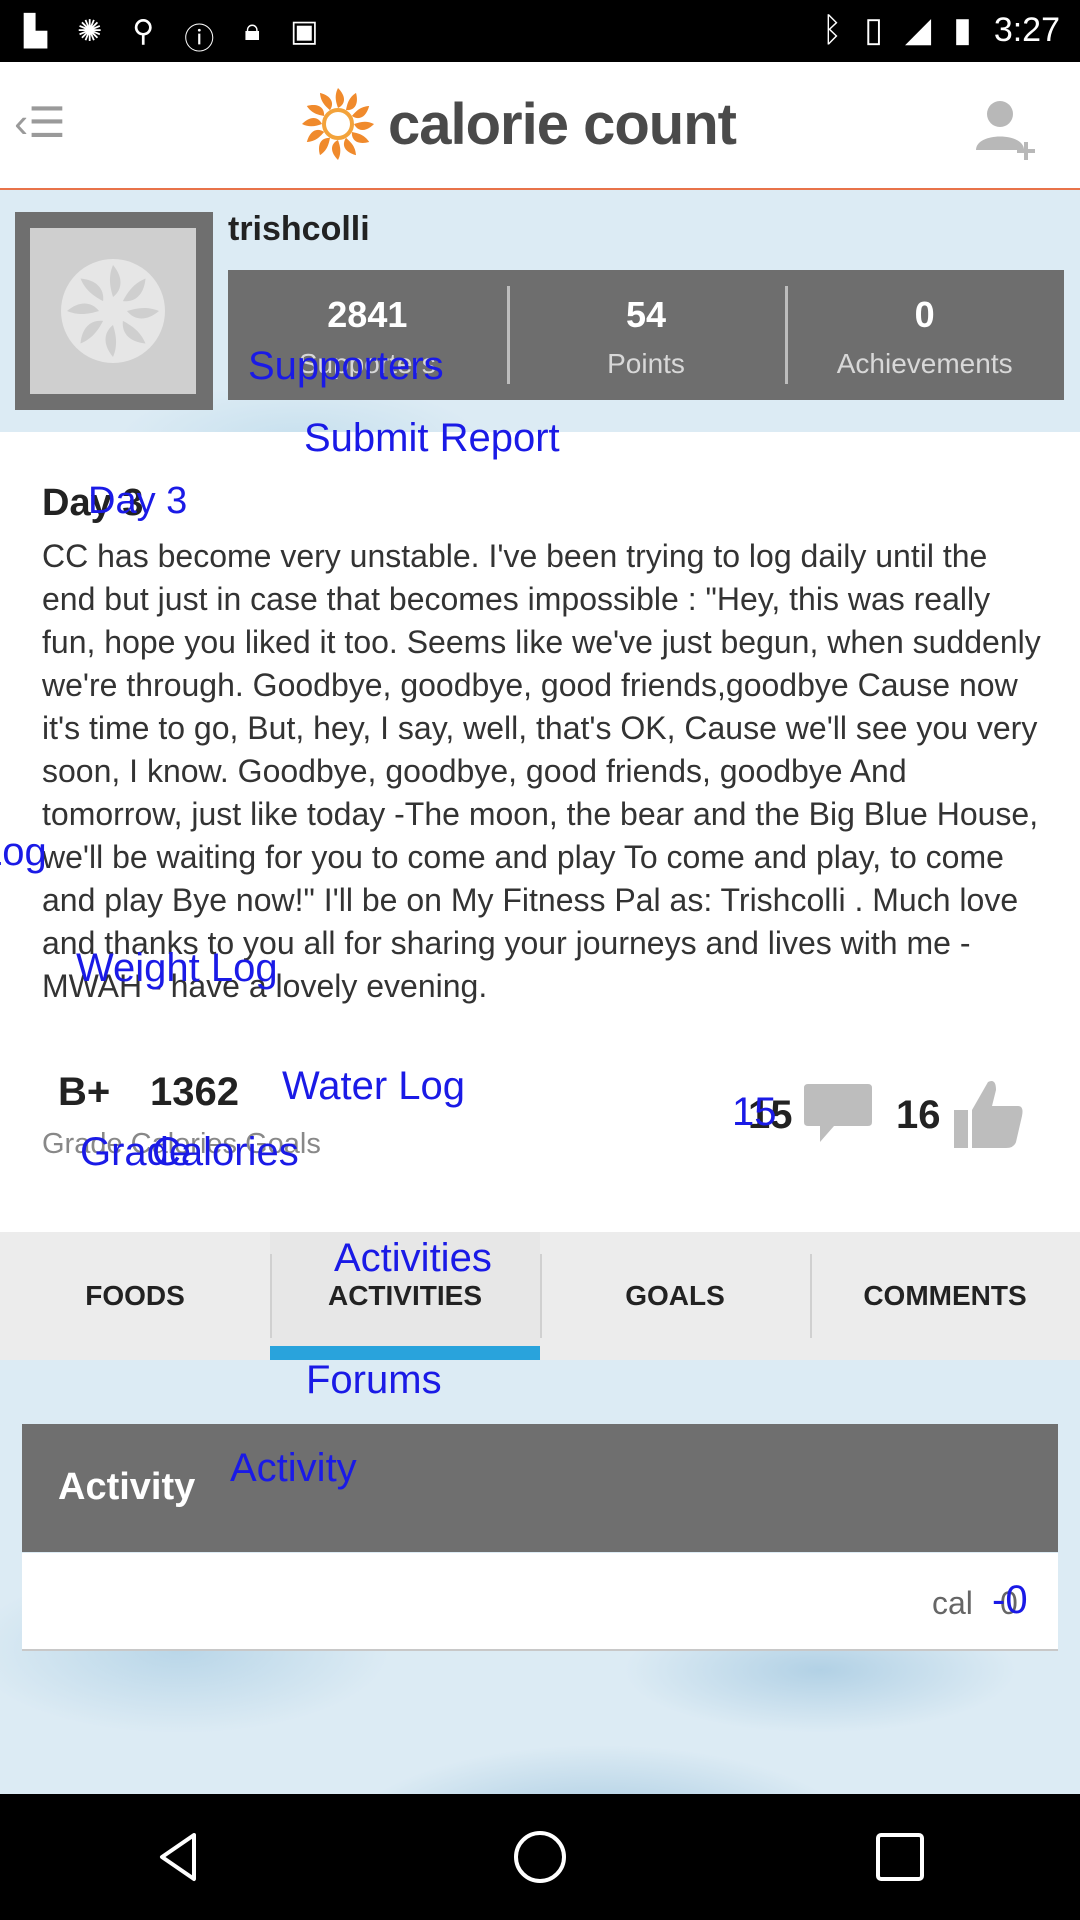 The image size is (1080, 1920). Describe the element at coordinates (138, 501) in the screenshot. I see `overlay-day: Day 3` at that location.